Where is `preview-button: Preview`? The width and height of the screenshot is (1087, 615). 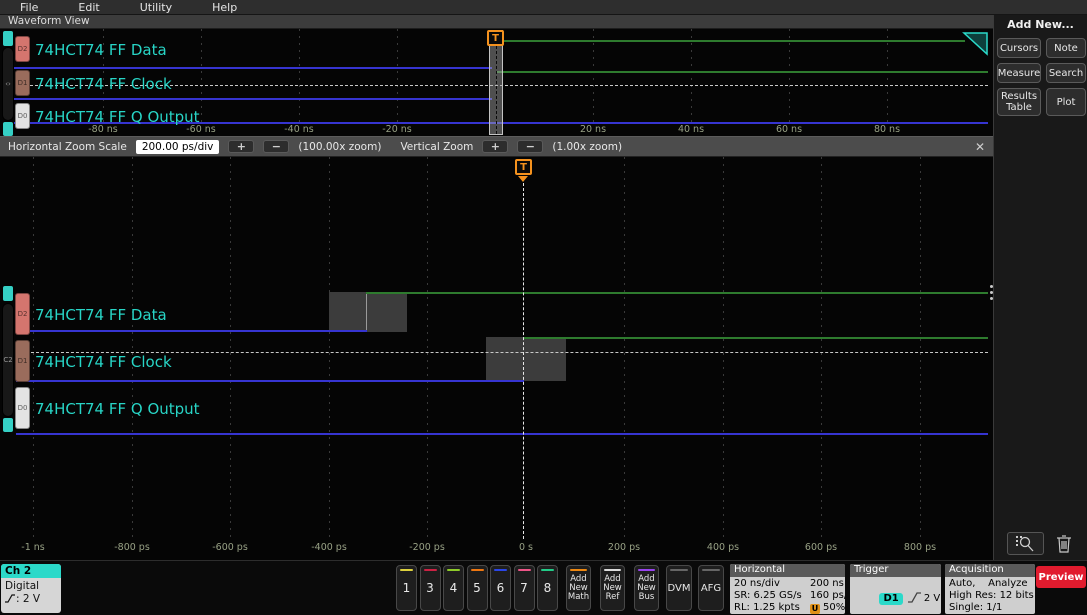 preview-button: Preview is located at coordinates (1061, 577).